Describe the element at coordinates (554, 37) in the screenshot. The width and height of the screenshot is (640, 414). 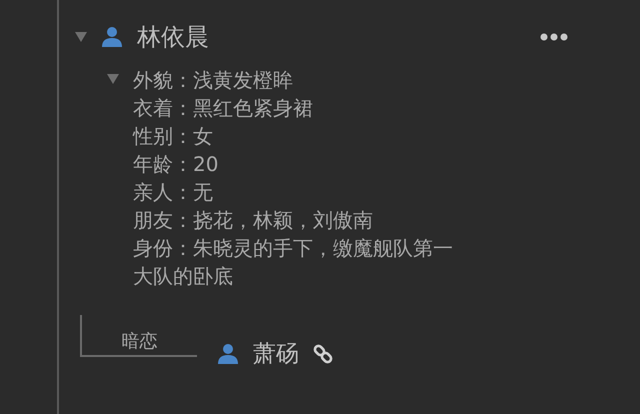
I see `more-icon` at that location.